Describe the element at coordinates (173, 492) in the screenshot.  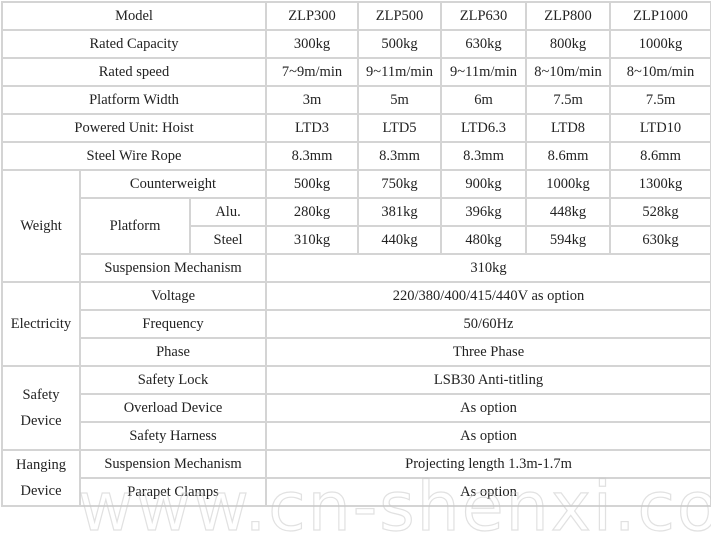
I see `label-parapet-clamps: Parapet Clamps` at that location.